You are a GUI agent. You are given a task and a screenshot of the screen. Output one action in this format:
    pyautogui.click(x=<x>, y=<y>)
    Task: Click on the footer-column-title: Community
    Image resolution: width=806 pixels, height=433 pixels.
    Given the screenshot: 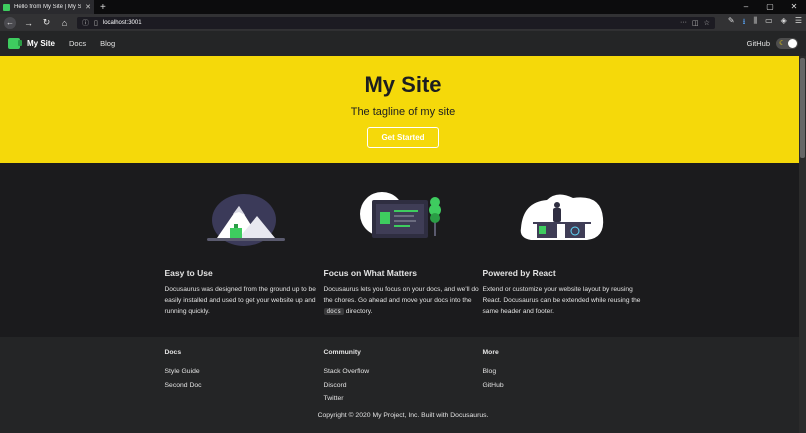 What is the action you would take?
    pyautogui.click(x=342, y=352)
    